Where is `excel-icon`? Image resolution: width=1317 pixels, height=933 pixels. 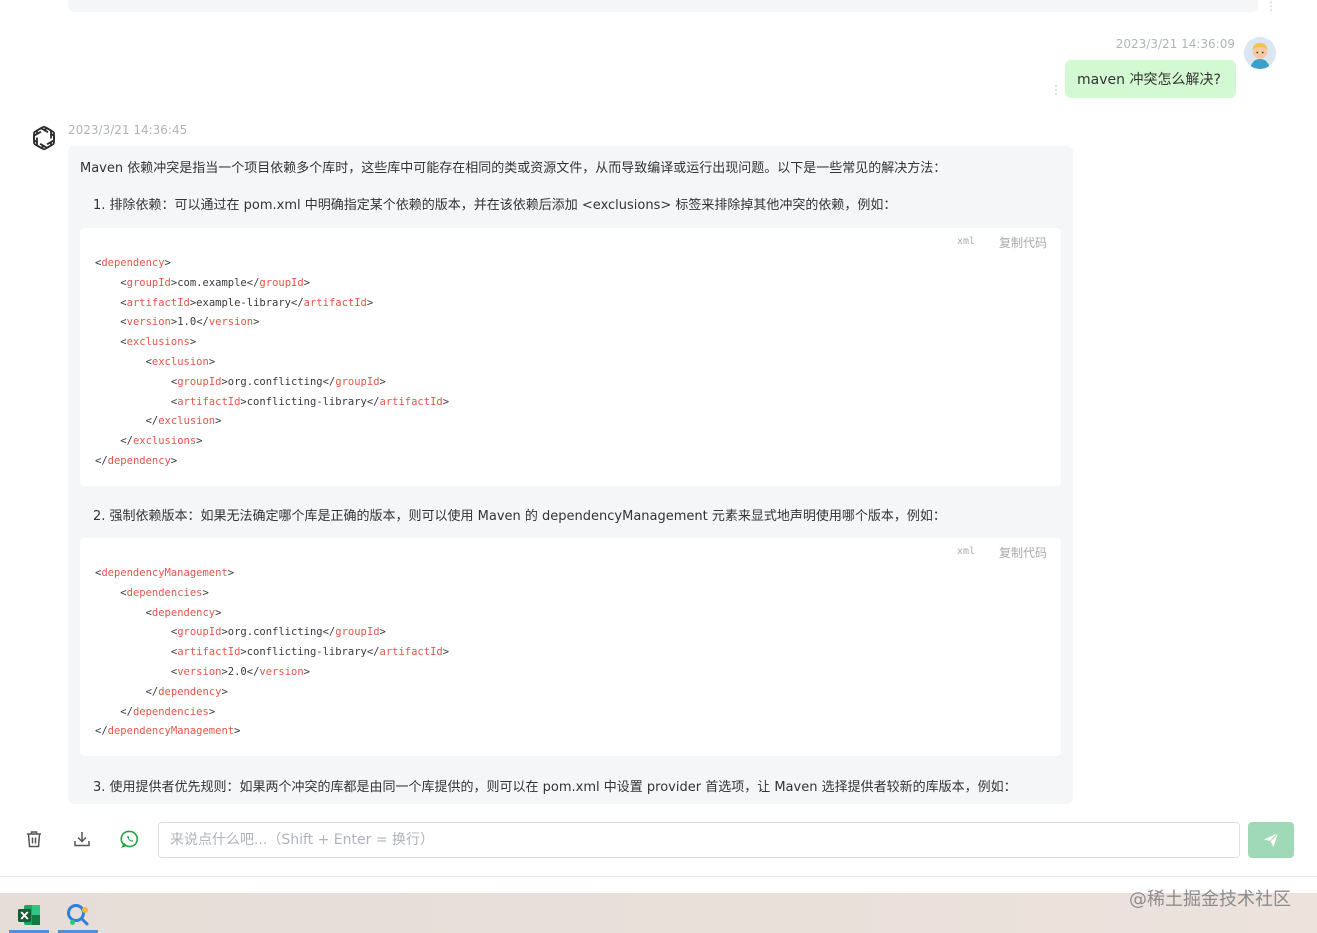
excel-icon is located at coordinates (29, 914).